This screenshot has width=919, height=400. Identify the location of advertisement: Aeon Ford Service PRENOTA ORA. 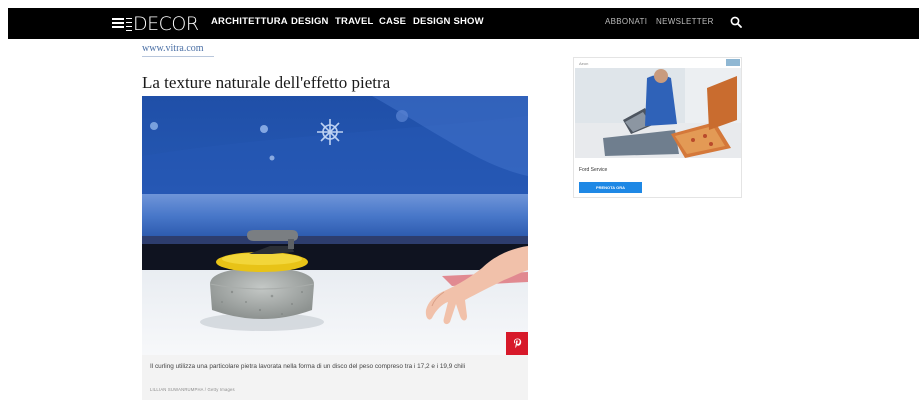
(657, 127).